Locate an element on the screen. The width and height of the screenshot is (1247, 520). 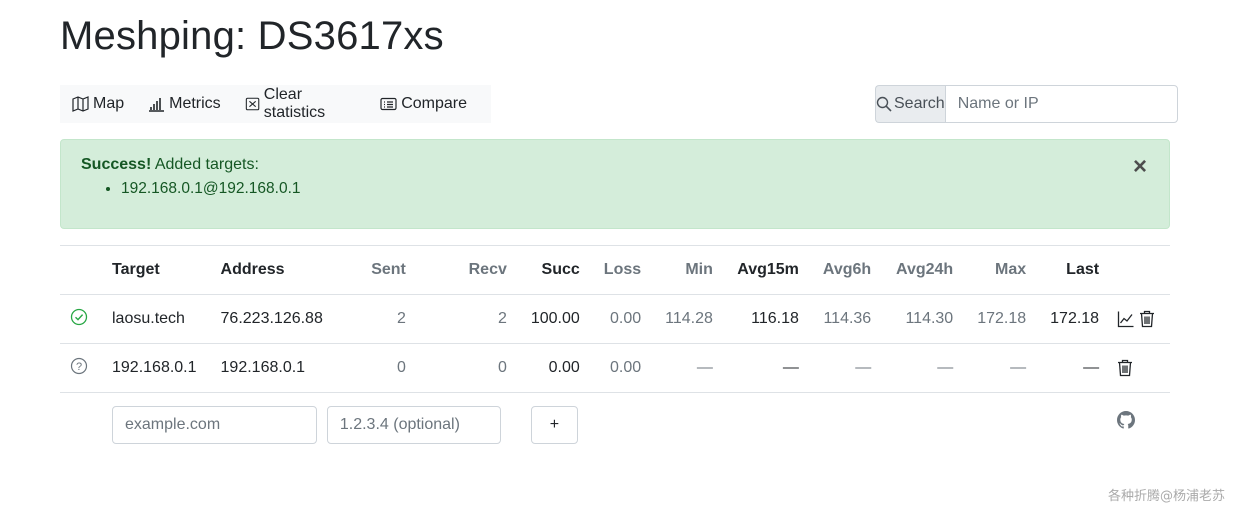
metrics-label: Metrics is located at coordinates (195, 103).